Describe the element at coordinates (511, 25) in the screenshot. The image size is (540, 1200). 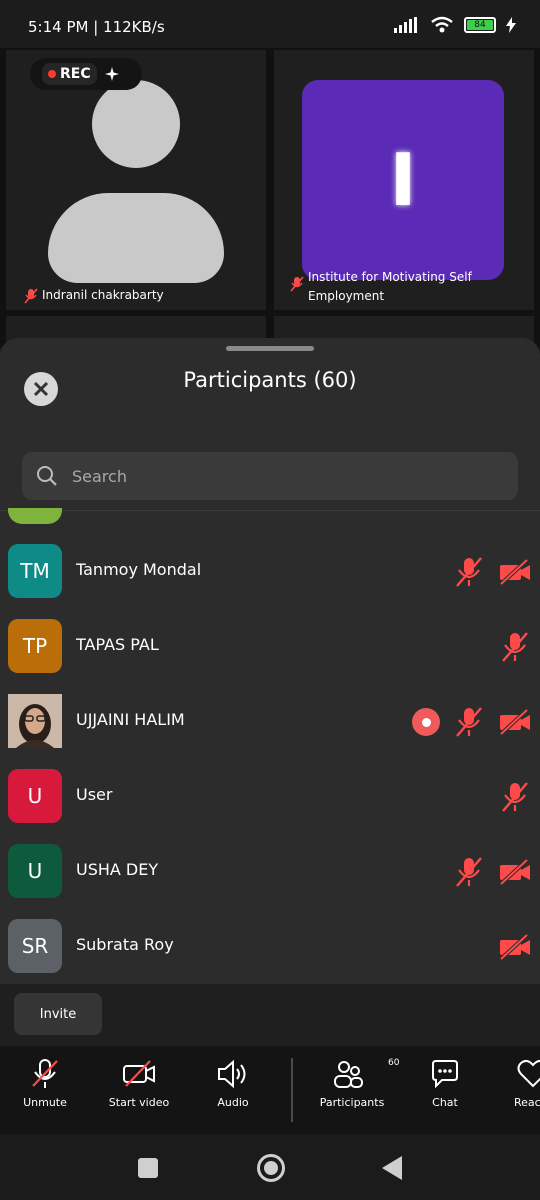
I see `charging-icon` at that location.